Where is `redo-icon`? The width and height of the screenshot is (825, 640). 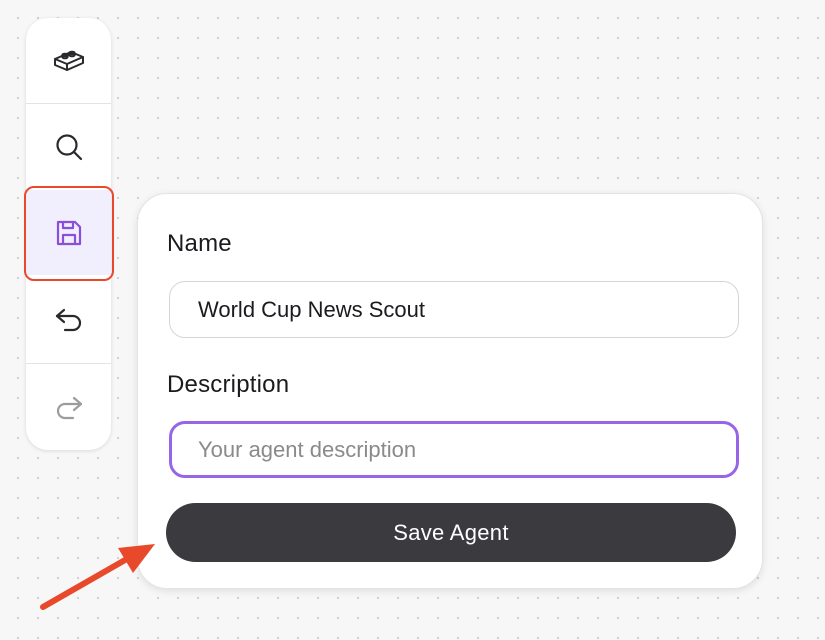 redo-icon is located at coordinates (69, 407).